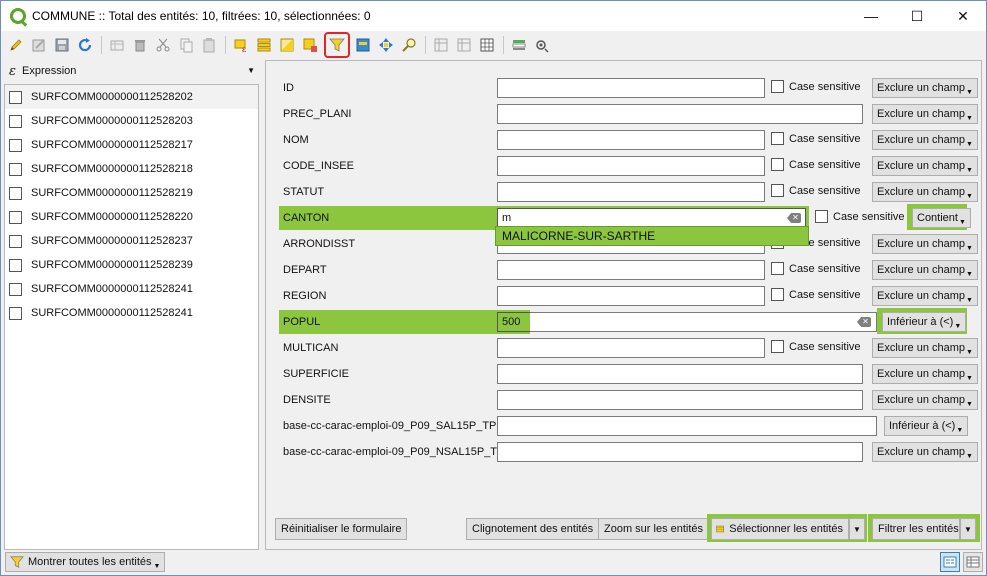 This screenshot has height=576, width=987. Describe the element at coordinates (310, 45) in the screenshot. I see `deselect-icon` at that location.